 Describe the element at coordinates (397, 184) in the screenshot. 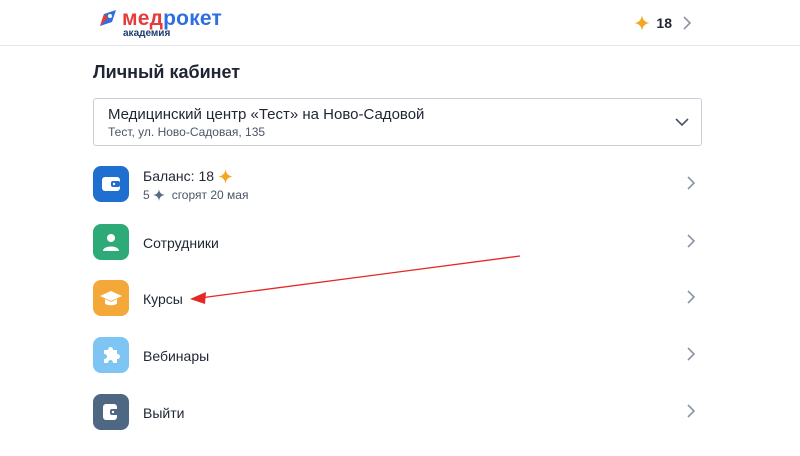

I see `menu-item-balance: Баланс: 18 5 сгорят 20 мая` at that location.